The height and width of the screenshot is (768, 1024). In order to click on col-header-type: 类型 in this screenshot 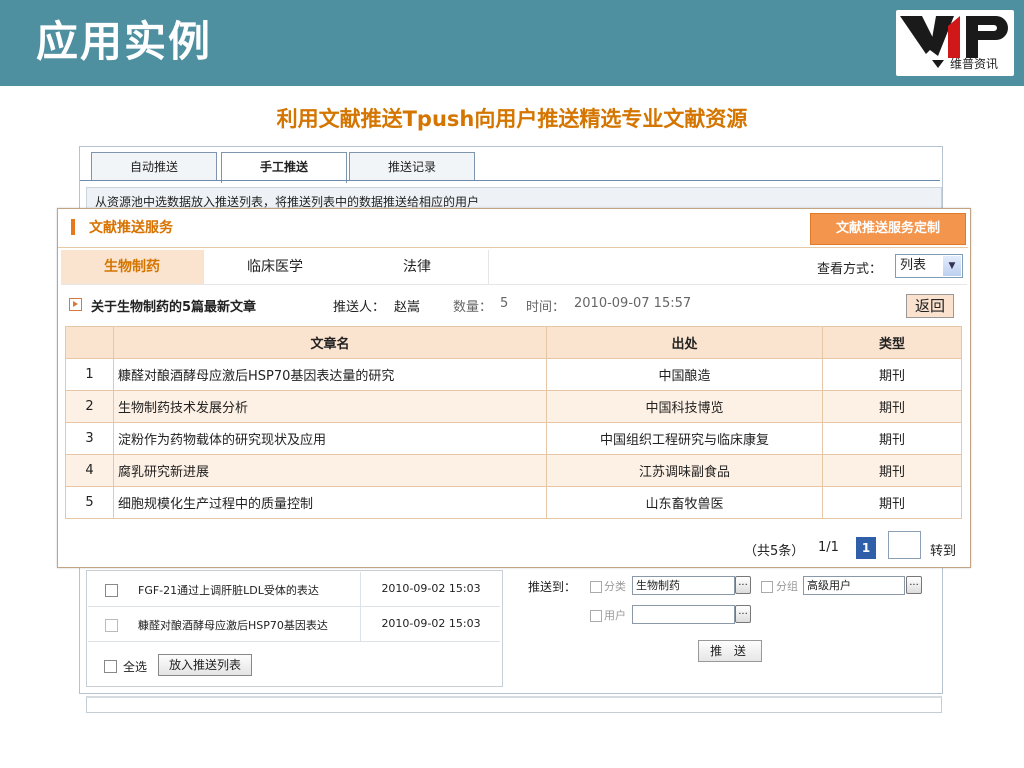, I will do `click(892, 342)`.